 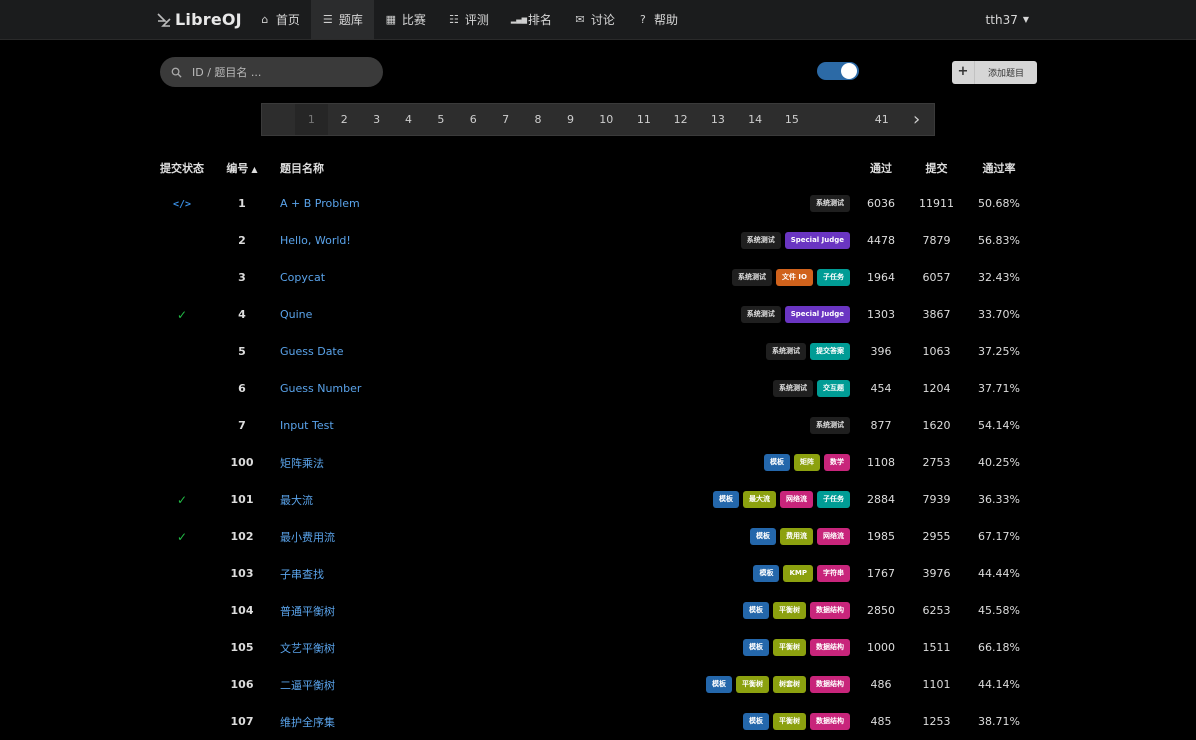 What do you see at coordinates (789, 684) in the screenshot?
I see `tag-badge: 树套树` at bounding box center [789, 684].